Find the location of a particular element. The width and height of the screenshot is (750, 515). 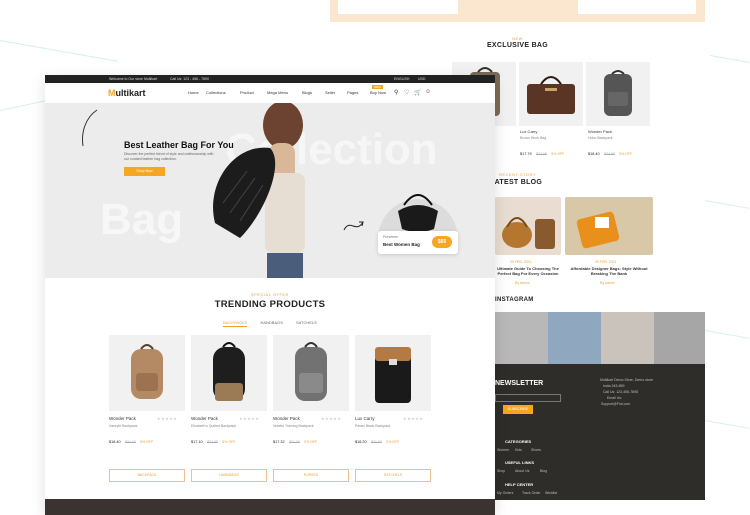

logo: Multikart is located at coordinates (127, 93).